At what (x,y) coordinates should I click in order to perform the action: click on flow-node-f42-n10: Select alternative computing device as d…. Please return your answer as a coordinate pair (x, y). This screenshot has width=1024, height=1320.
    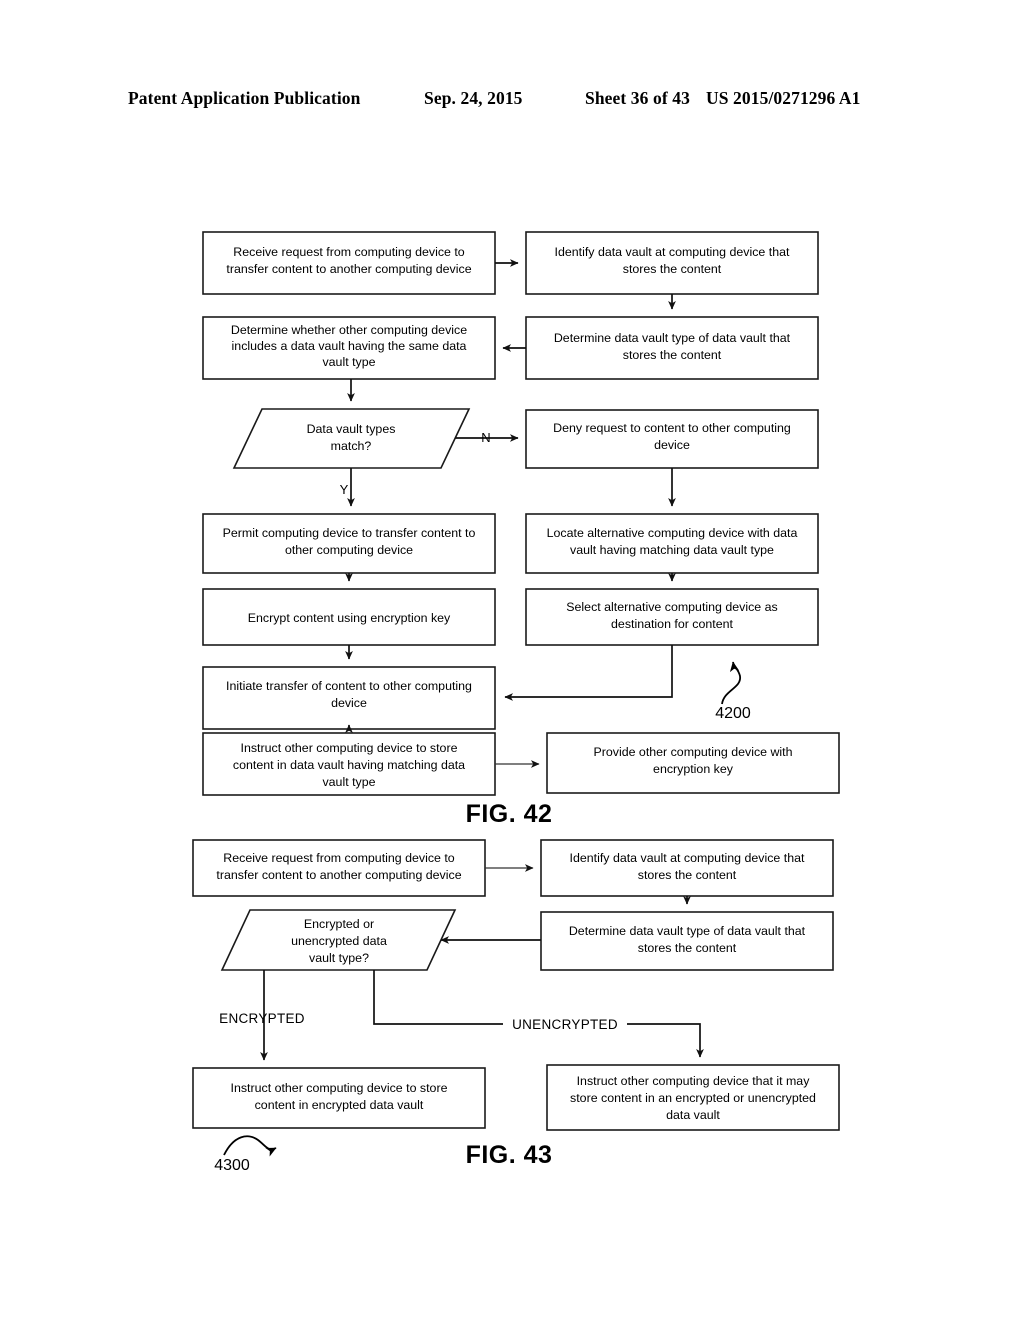
    Looking at the image, I should click on (672, 617).